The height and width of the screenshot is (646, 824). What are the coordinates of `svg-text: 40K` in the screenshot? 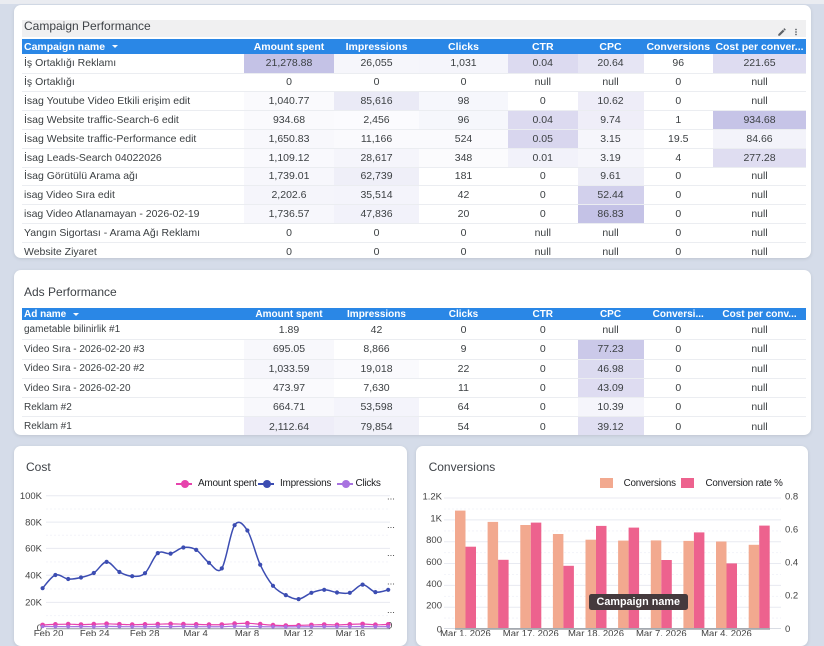 It's located at (34, 576).